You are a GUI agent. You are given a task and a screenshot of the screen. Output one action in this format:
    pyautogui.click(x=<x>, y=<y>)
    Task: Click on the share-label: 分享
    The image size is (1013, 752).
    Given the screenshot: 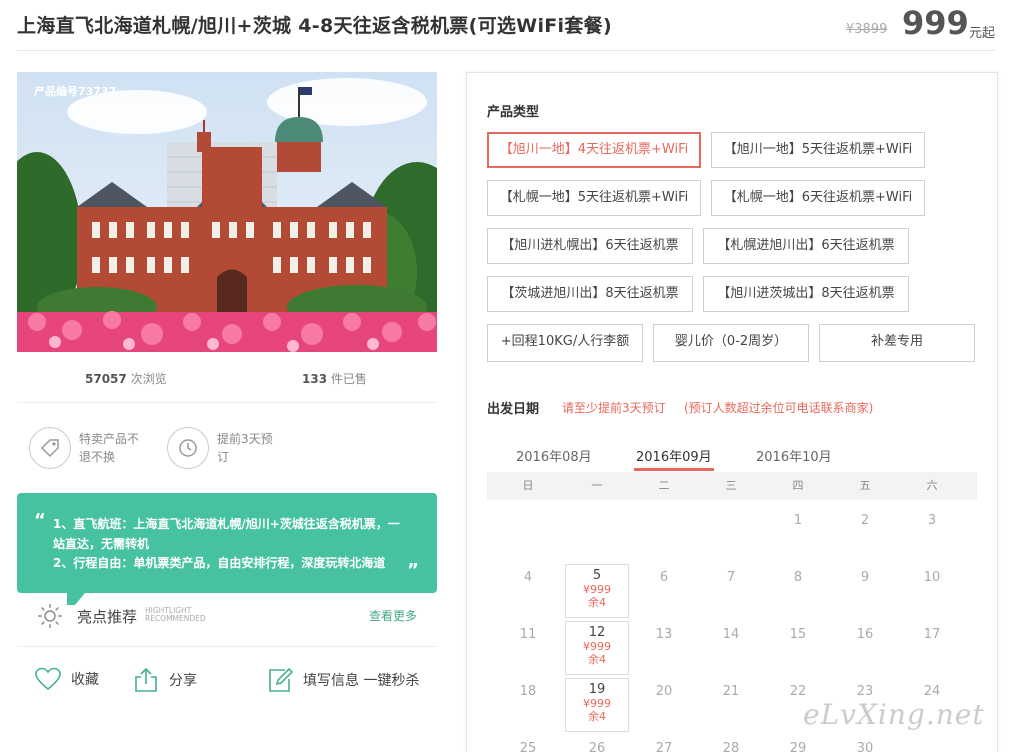 What is the action you would take?
    pyautogui.click(x=183, y=681)
    